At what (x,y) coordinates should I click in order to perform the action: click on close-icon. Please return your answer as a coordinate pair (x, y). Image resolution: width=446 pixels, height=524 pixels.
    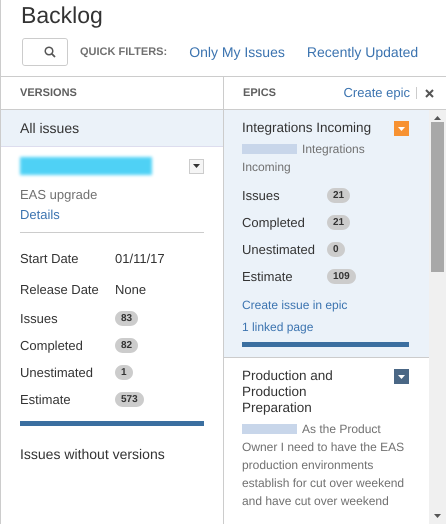
    Looking at the image, I should click on (429, 93).